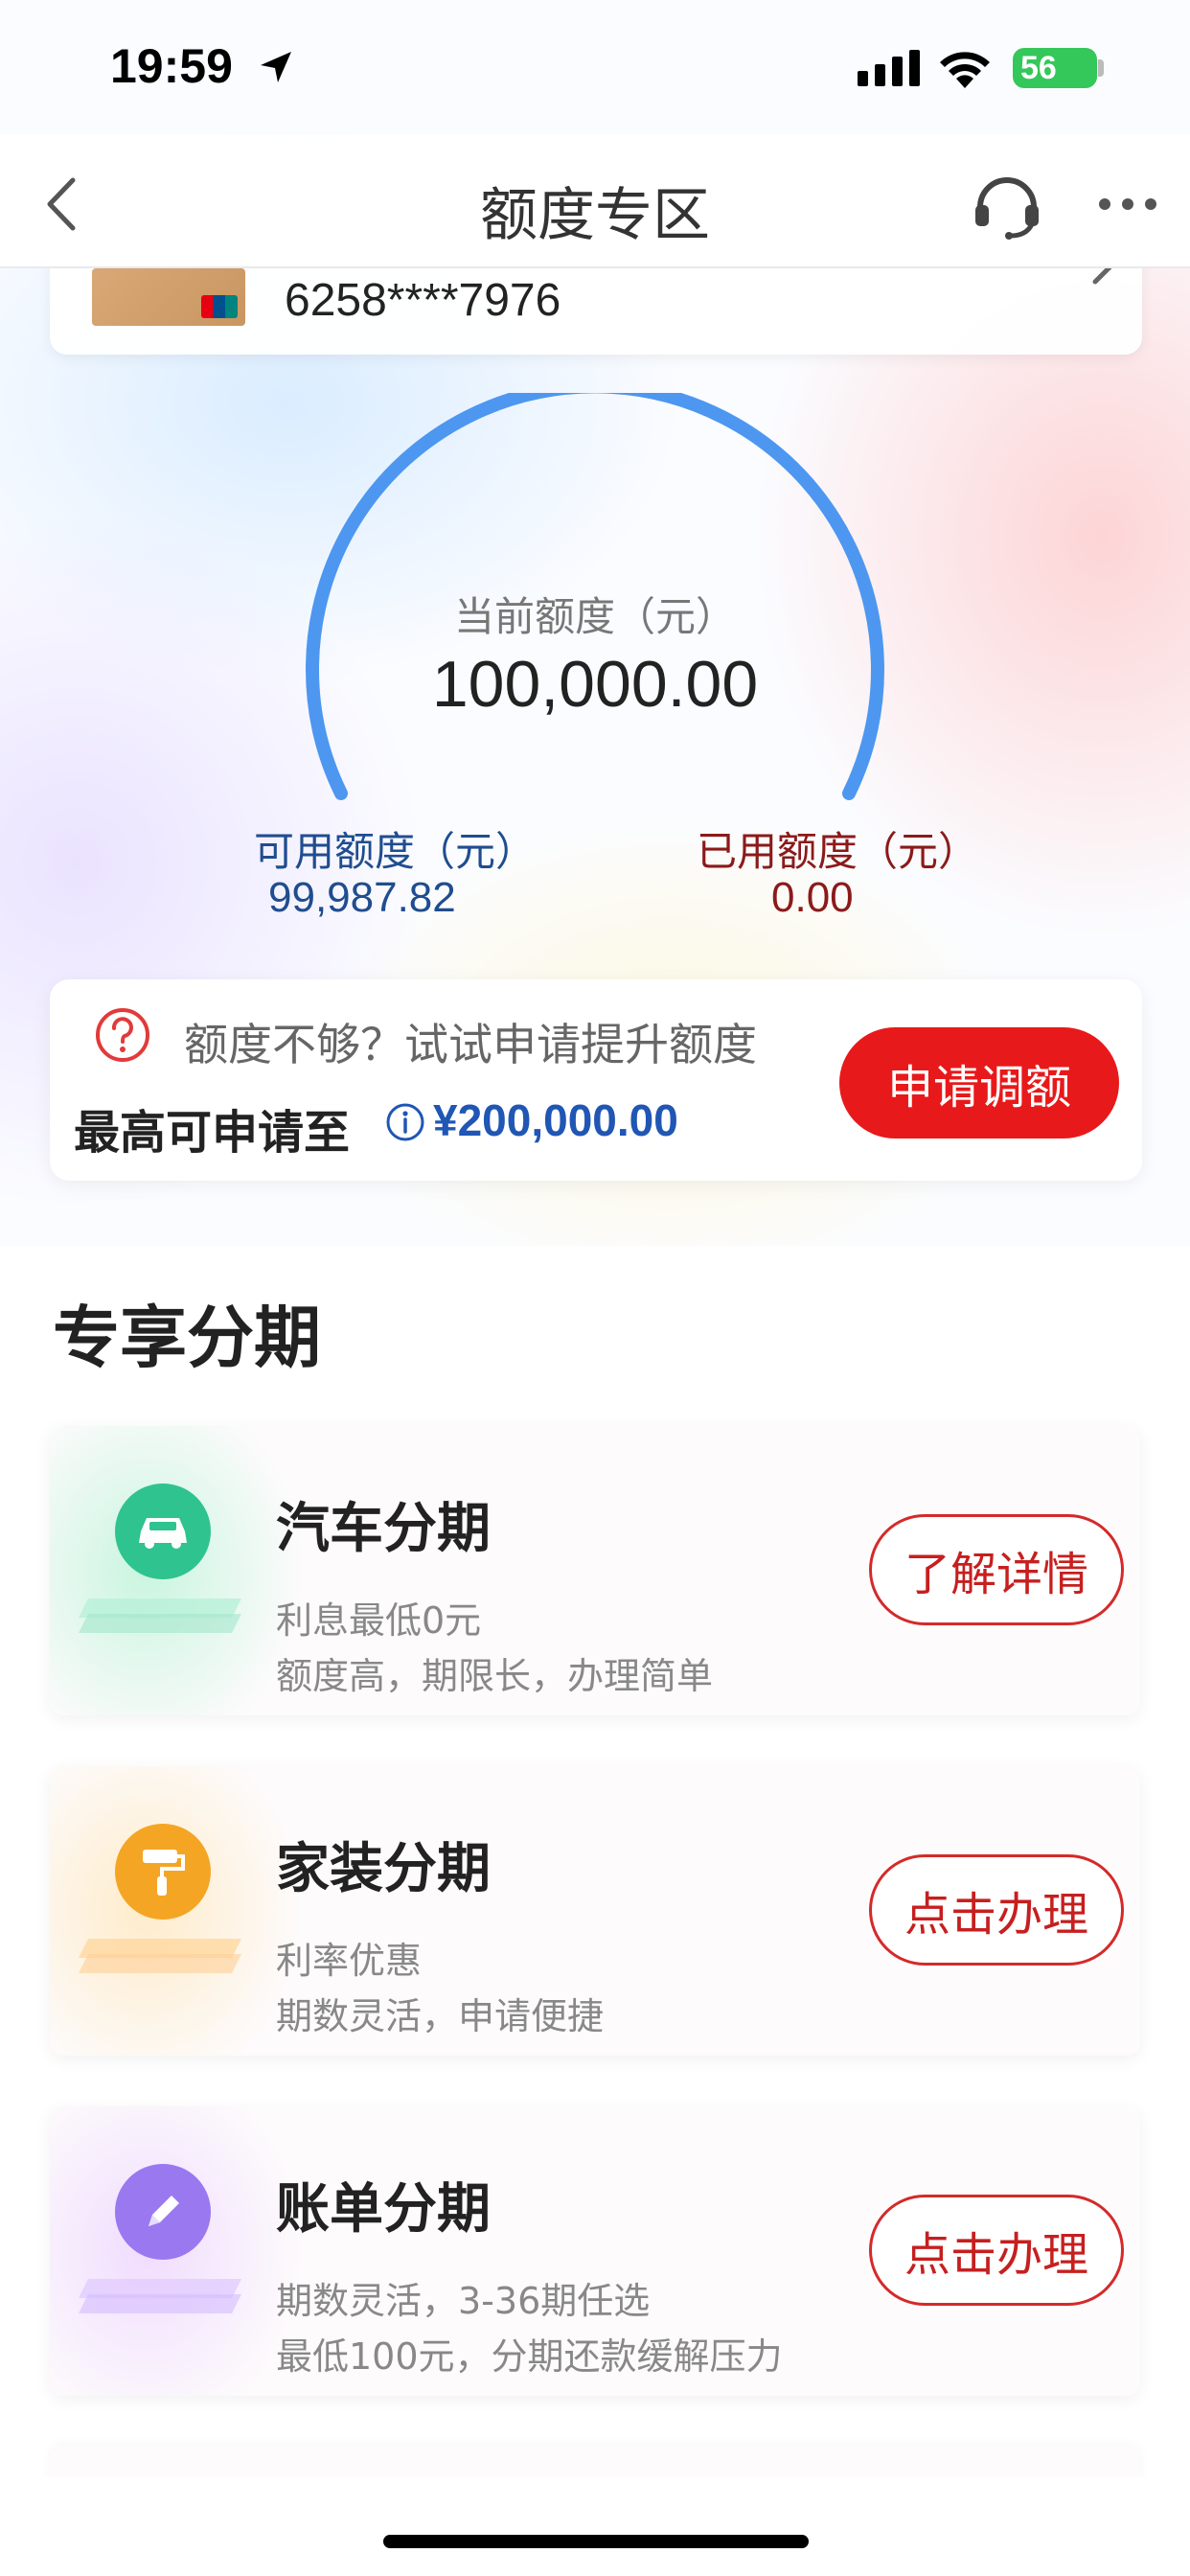 This screenshot has height=2576, width=1190. I want to click on battery-indicator: 56, so click(1055, 68).